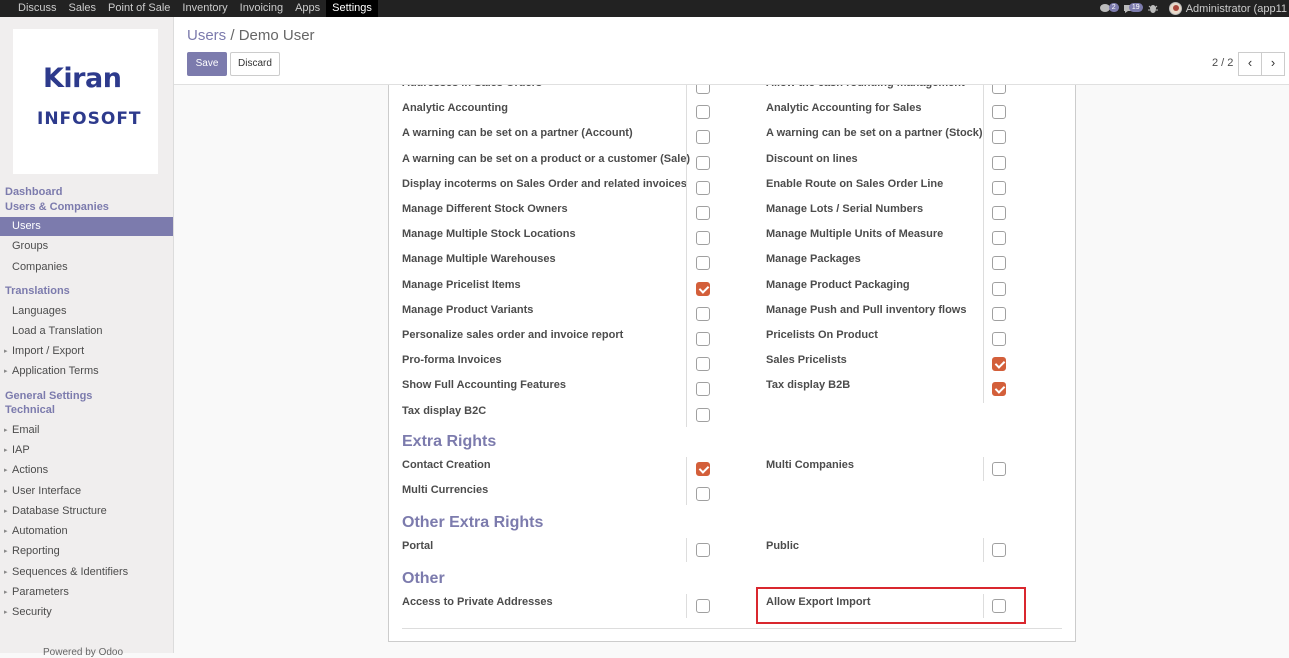  Describe the element at coordinates (48, 351) in the screenshot. I see `sidebar-item-label: Import / Export` at that location.